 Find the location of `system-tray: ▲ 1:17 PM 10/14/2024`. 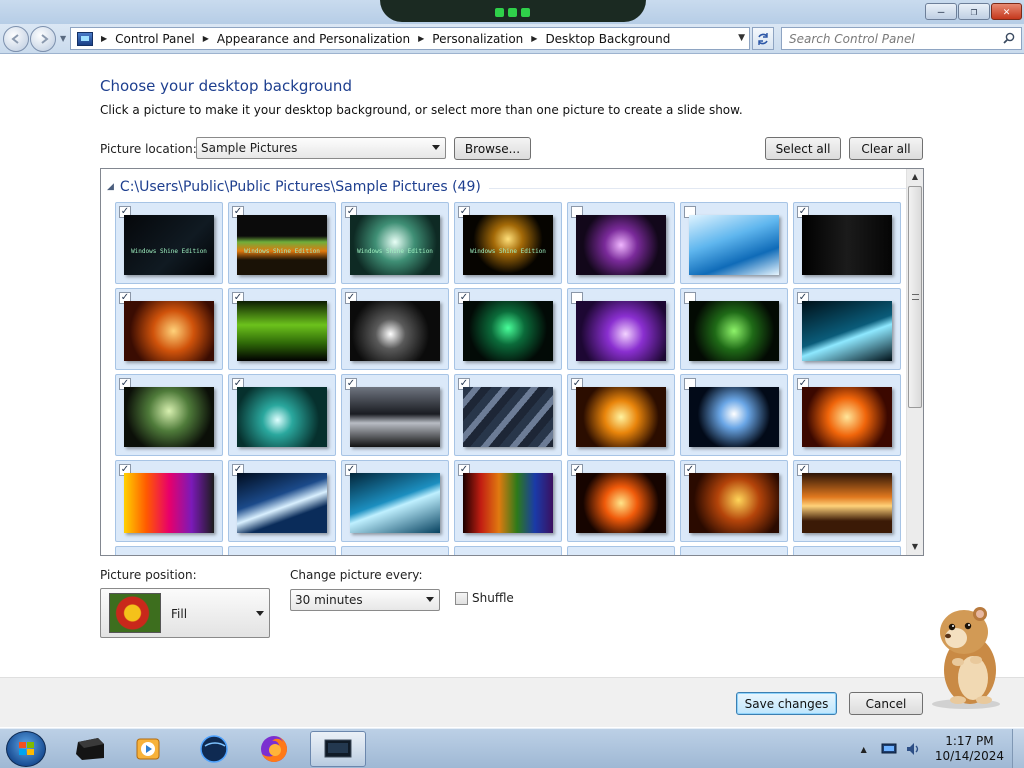

system-tray: ▲ 1:17 PM 10/14/2024 is located at coordinates (942, 748).